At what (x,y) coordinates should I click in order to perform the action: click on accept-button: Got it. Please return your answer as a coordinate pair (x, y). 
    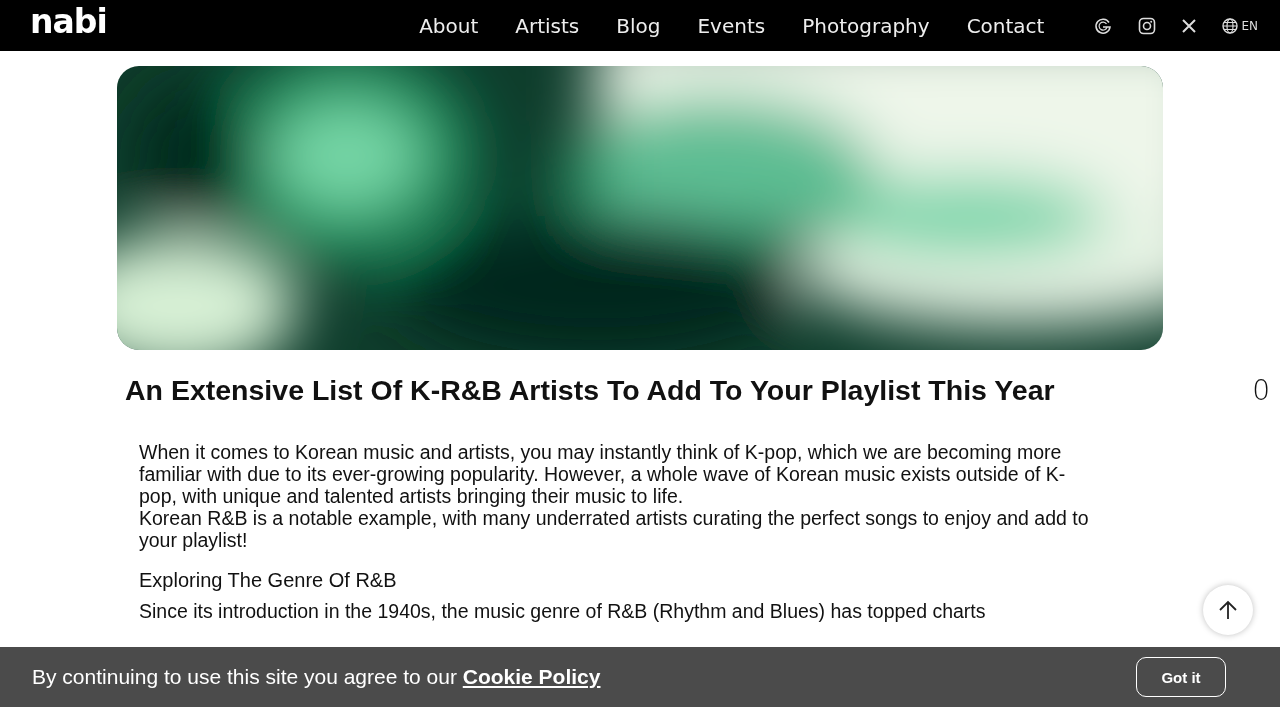
    Looking at the image, I should click on (1181, 677).